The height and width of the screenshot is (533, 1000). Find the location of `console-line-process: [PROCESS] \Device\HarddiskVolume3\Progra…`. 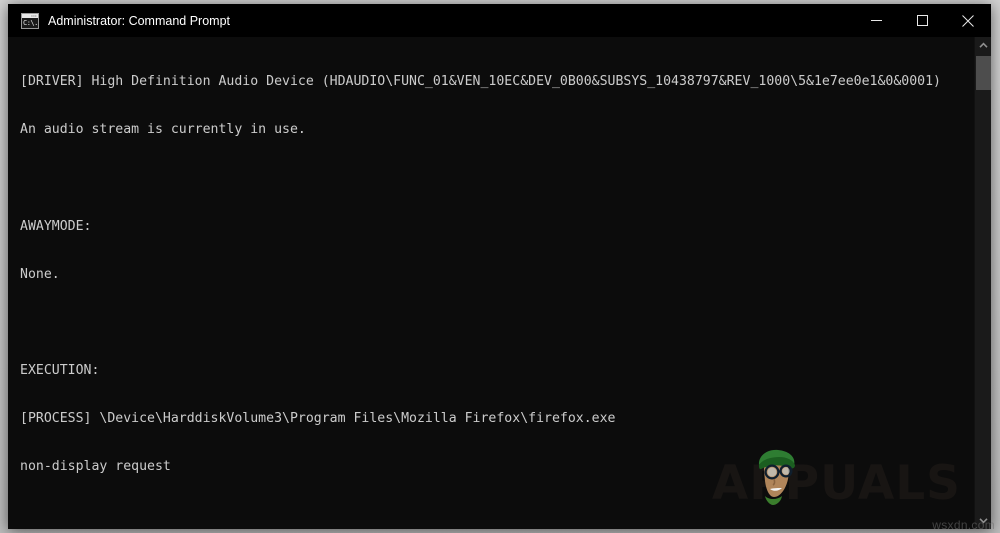

console-line-process: [PROCESS] \Device\HarddiskVolume3\Progra… is located at coordinates (318, 419).